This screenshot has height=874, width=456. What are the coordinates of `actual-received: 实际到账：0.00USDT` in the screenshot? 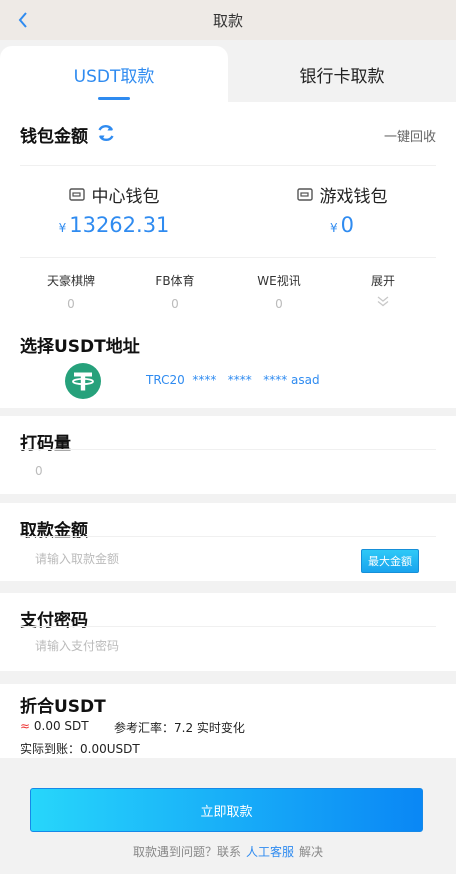 It's located at (80, 749).